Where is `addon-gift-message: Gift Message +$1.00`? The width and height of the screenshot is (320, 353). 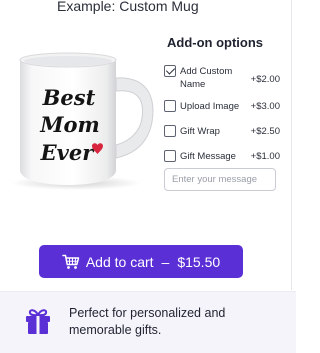 addon-gift-message: Gift Message +$1.00 is located at coordinates (222, 156).